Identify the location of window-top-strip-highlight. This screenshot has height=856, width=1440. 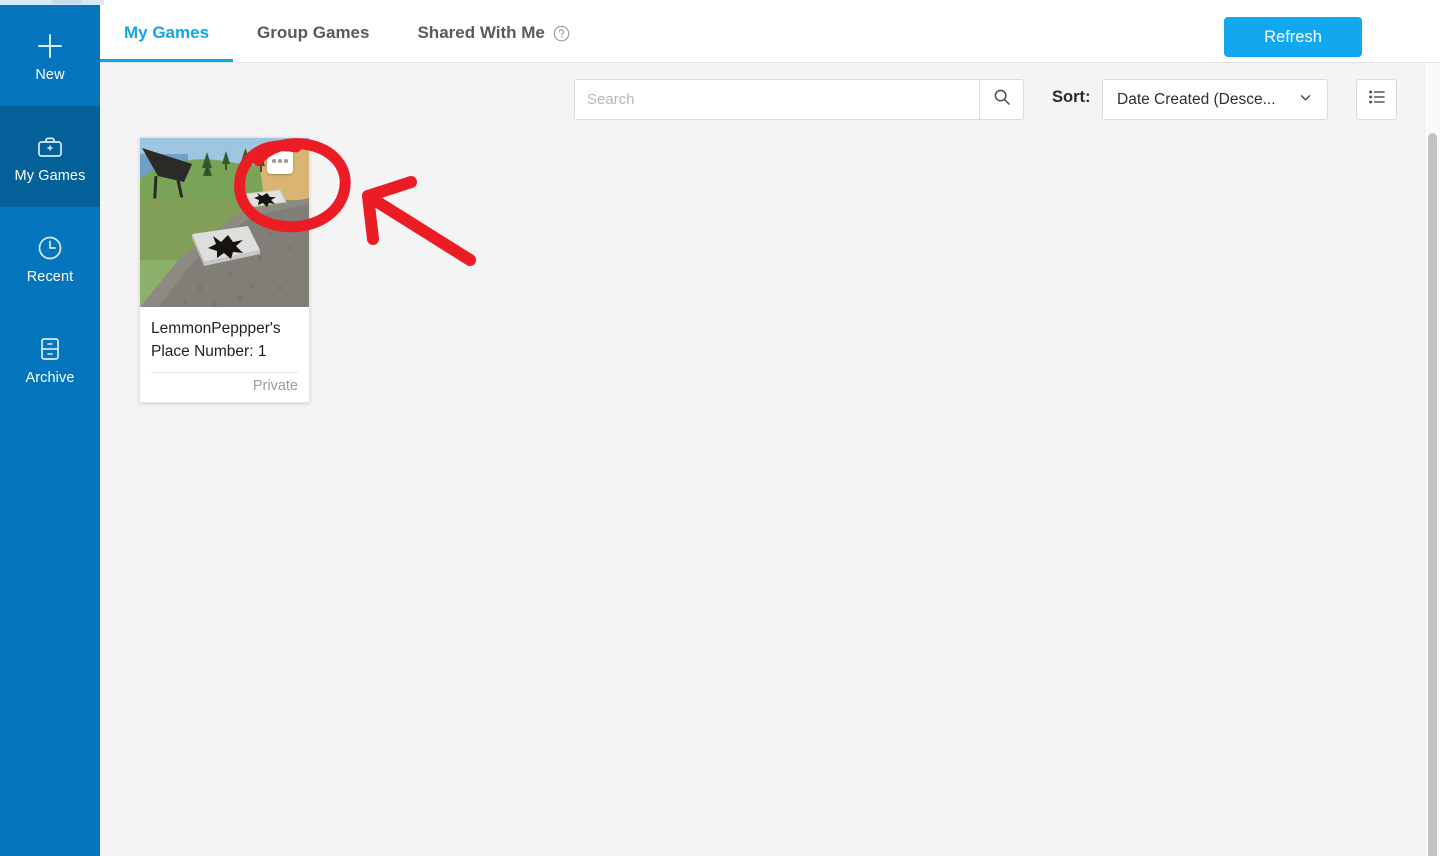
(67, 2).